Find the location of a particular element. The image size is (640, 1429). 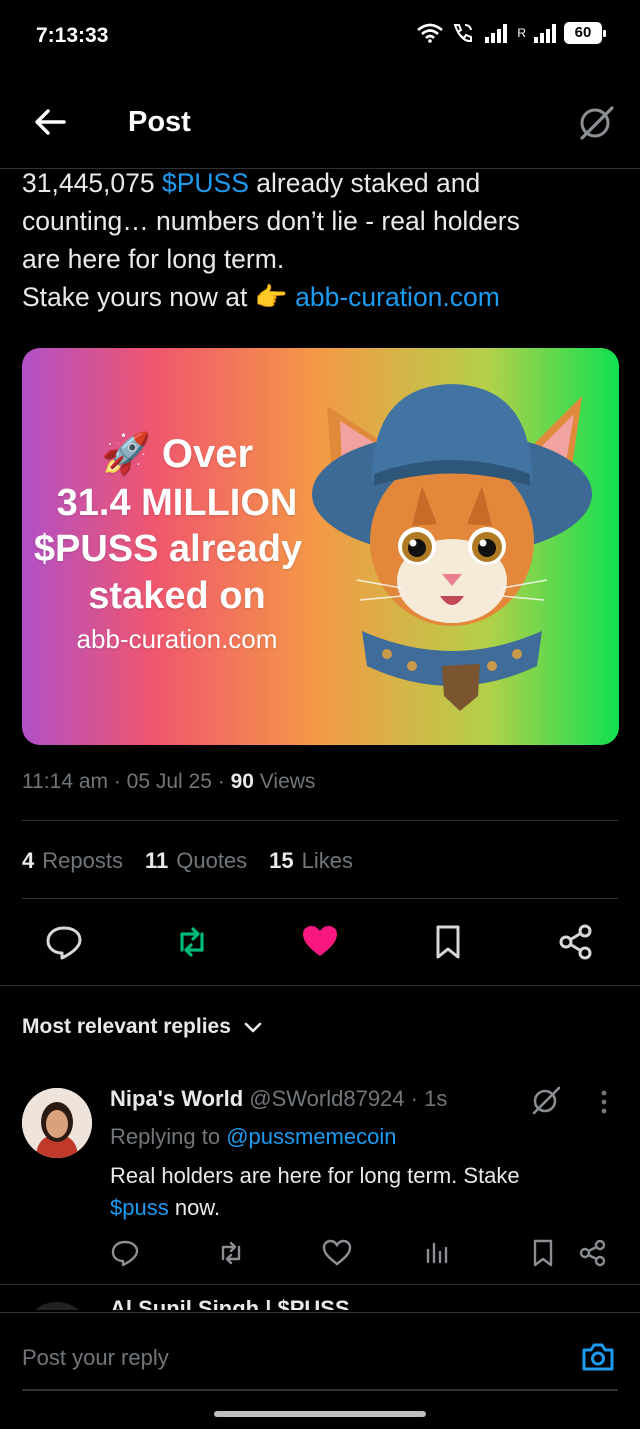

heart-outline-icon is located at coordinates (337, 1252).